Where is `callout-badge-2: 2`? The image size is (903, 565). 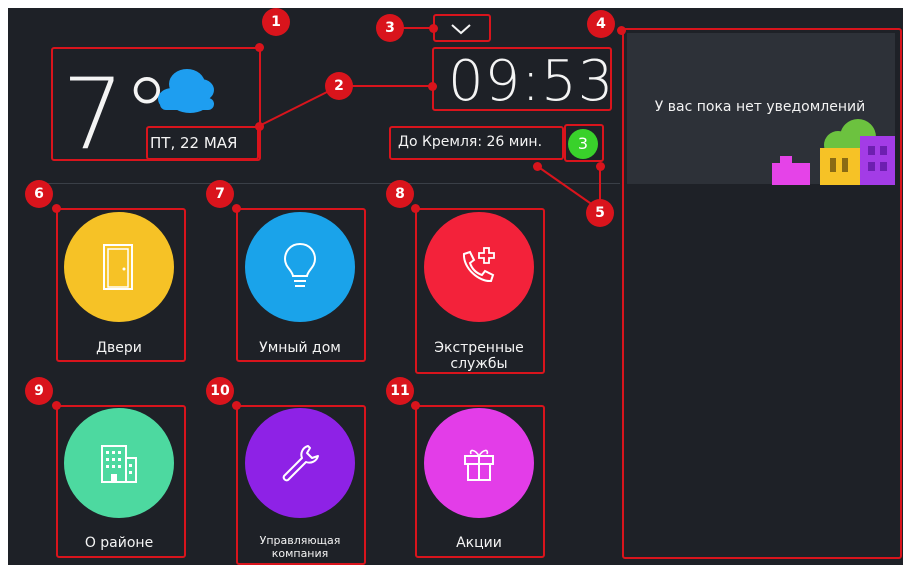
callout-badge-2: 2 is located at coordinates (339, 86).